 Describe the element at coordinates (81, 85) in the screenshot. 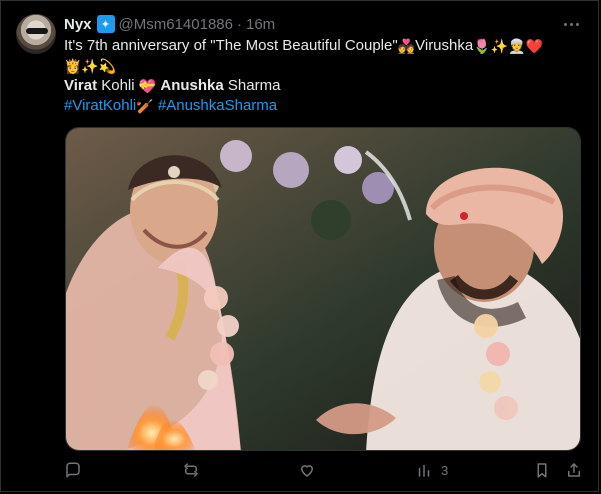

I see `virat-name: Virat` at that location.